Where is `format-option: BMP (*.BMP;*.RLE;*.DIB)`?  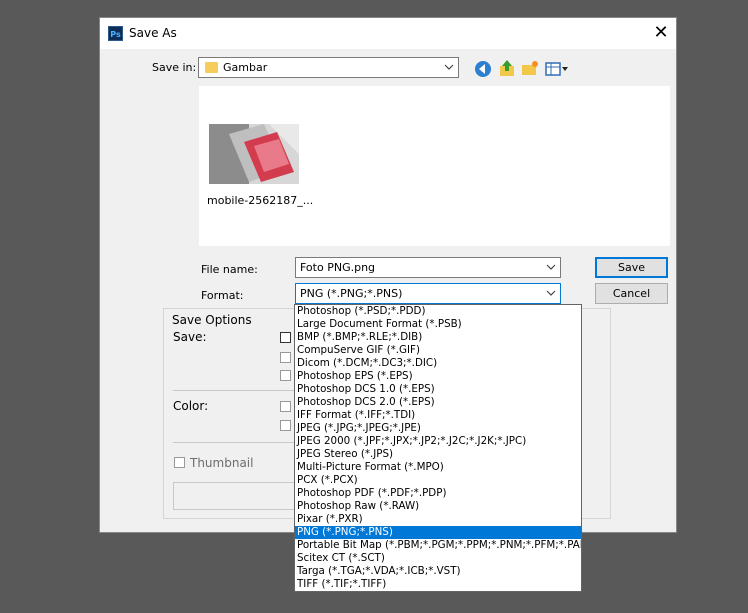
format-option: BMP (*.BMP;*.RLE;*.DIB) is located at coordinates (438, 337).